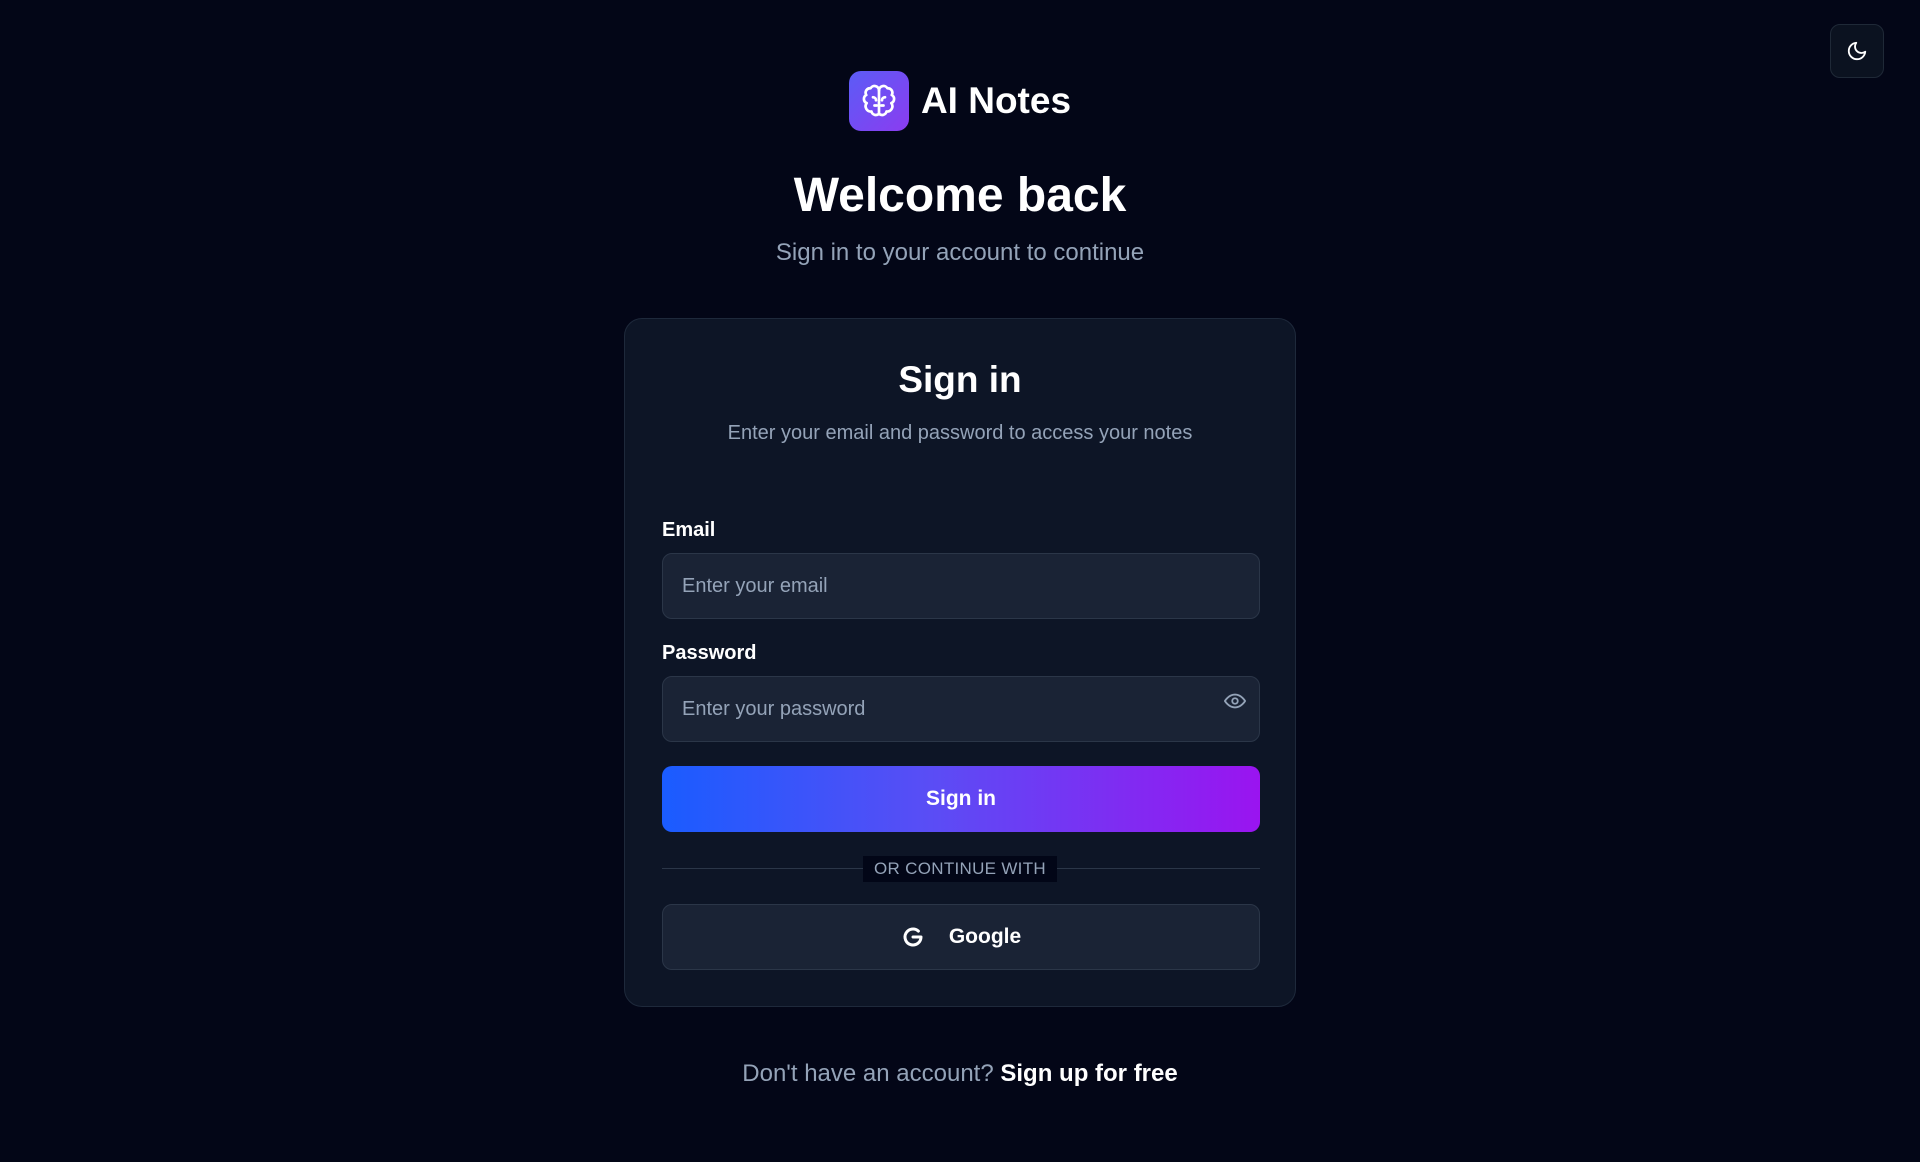 This screenshot has width=1920, height=1162. Describe the element at coordinates (913, 937) in the screenshot. I see `google-icon` at that location.